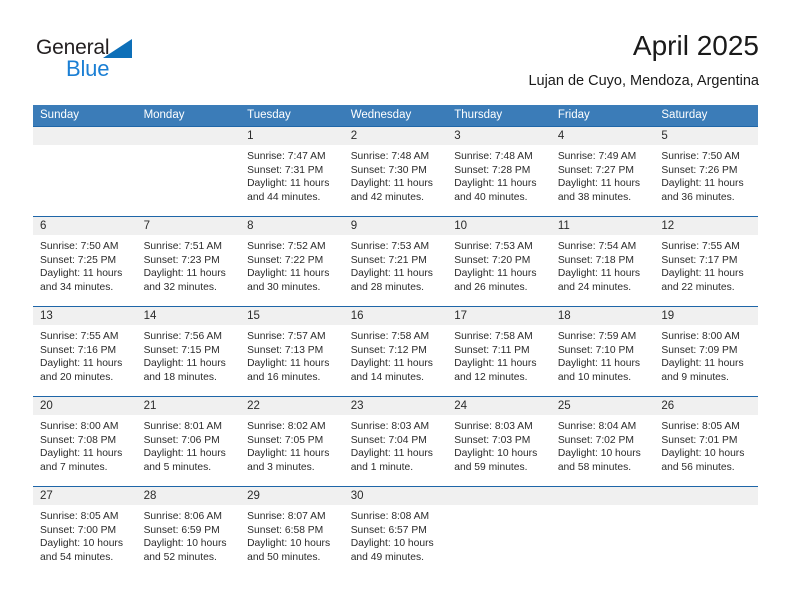  What do you see at coordinates (285, 170) in the screenshot?
I see `day-detail-line: Sunset: 7:31 PM` at bounding box center [285, 170].